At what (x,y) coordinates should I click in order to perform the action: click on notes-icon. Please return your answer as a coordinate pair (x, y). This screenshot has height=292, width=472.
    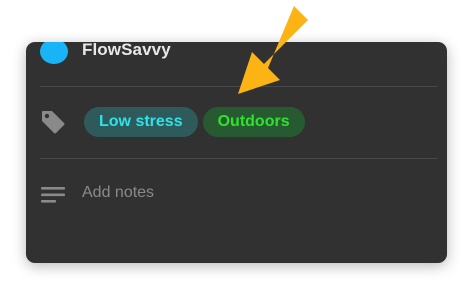
    Looking at the image, I should click on (53, 195).